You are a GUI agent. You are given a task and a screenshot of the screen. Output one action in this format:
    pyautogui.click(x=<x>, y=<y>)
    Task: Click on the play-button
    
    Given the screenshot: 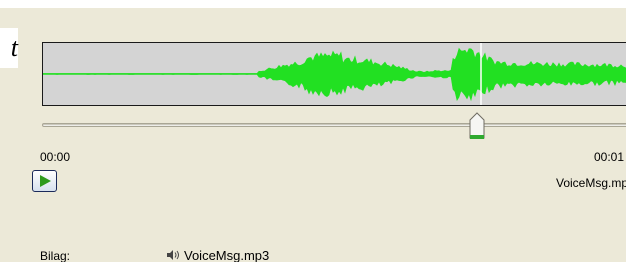 What is the action you would take?
    pyautogui.click(x=44, y=181)
    